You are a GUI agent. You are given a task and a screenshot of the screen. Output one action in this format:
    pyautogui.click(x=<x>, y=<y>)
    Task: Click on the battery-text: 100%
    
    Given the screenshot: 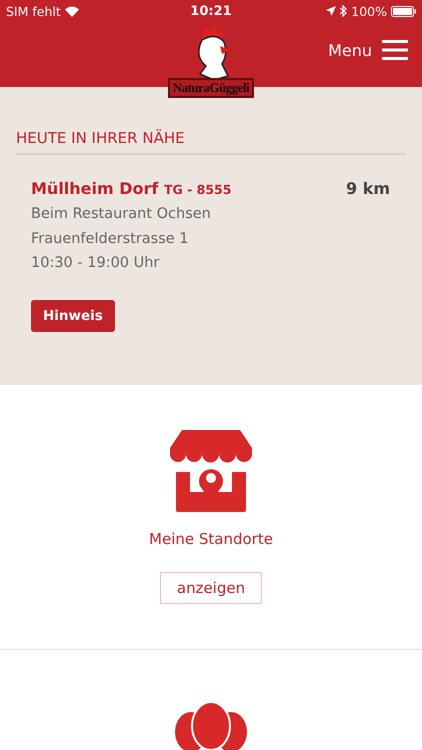 What is the action you would take?
    pyautogui.click(x=369, y=11)
    